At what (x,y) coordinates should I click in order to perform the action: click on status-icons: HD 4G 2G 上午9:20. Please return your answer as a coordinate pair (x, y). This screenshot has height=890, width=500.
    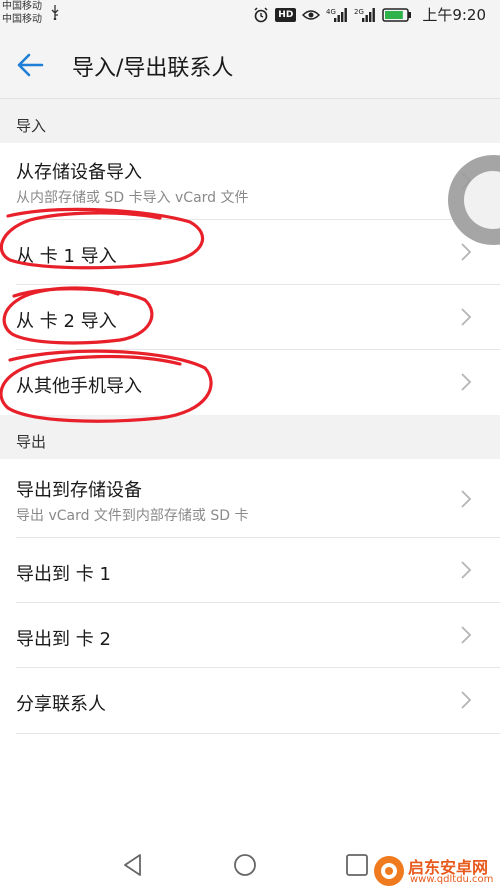
    Looking at the image, I should click on (369, 14).